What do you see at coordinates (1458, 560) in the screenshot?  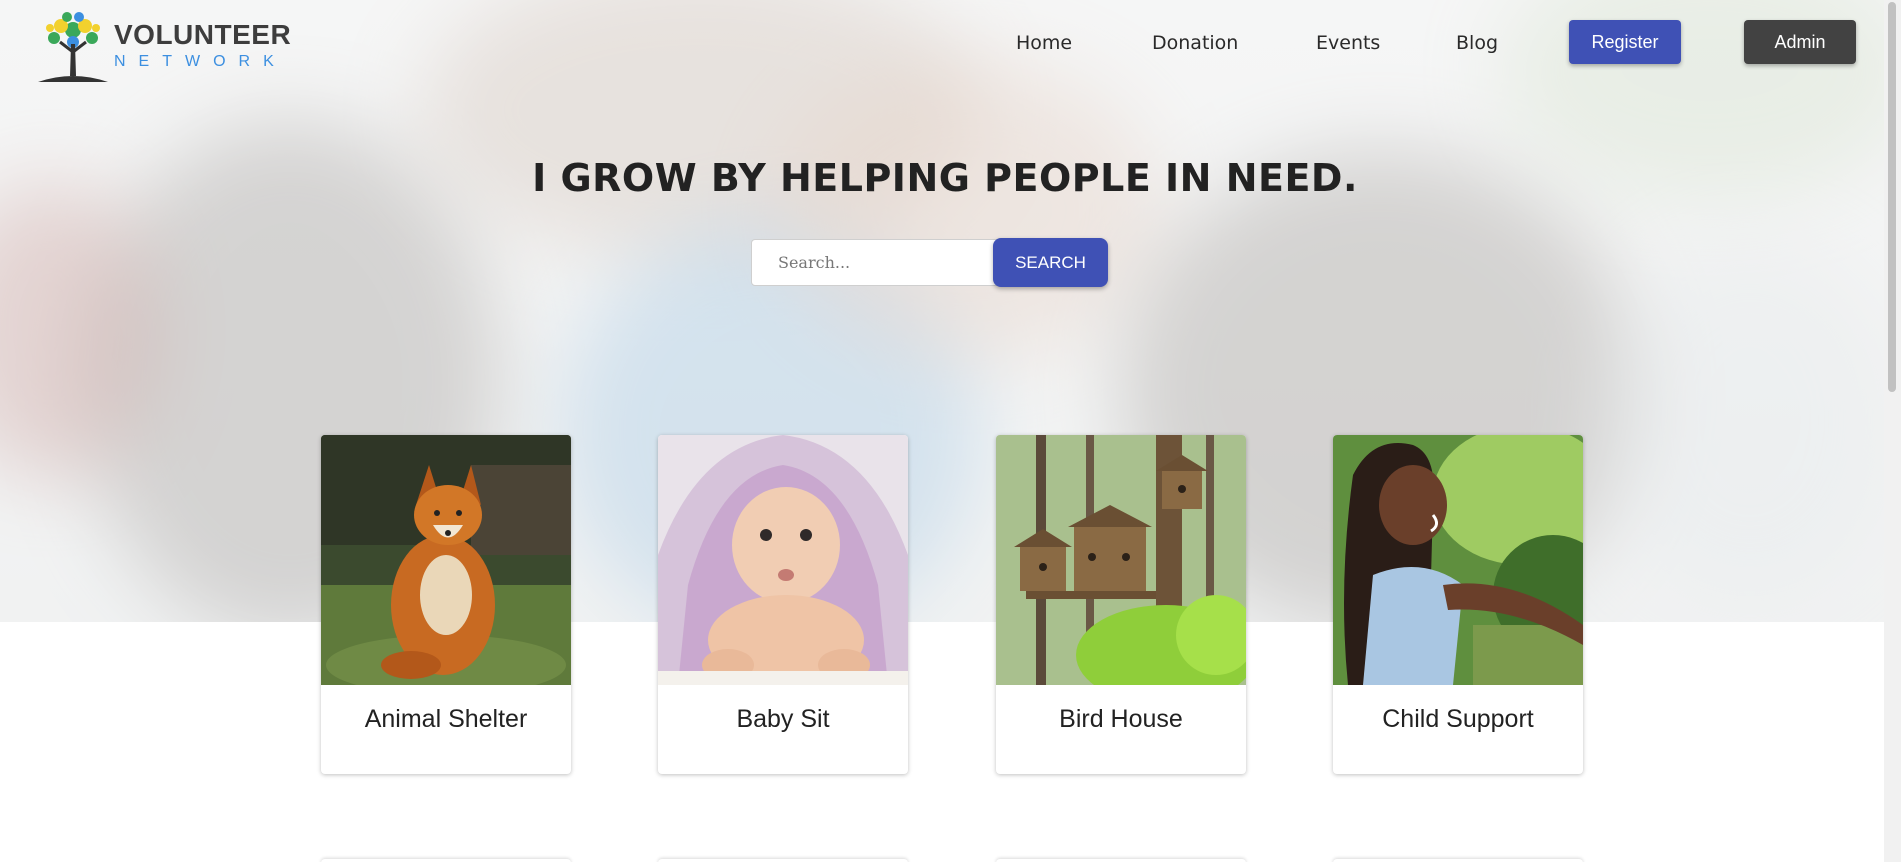 I see `girl-image` at bounding box center [1458, 560].